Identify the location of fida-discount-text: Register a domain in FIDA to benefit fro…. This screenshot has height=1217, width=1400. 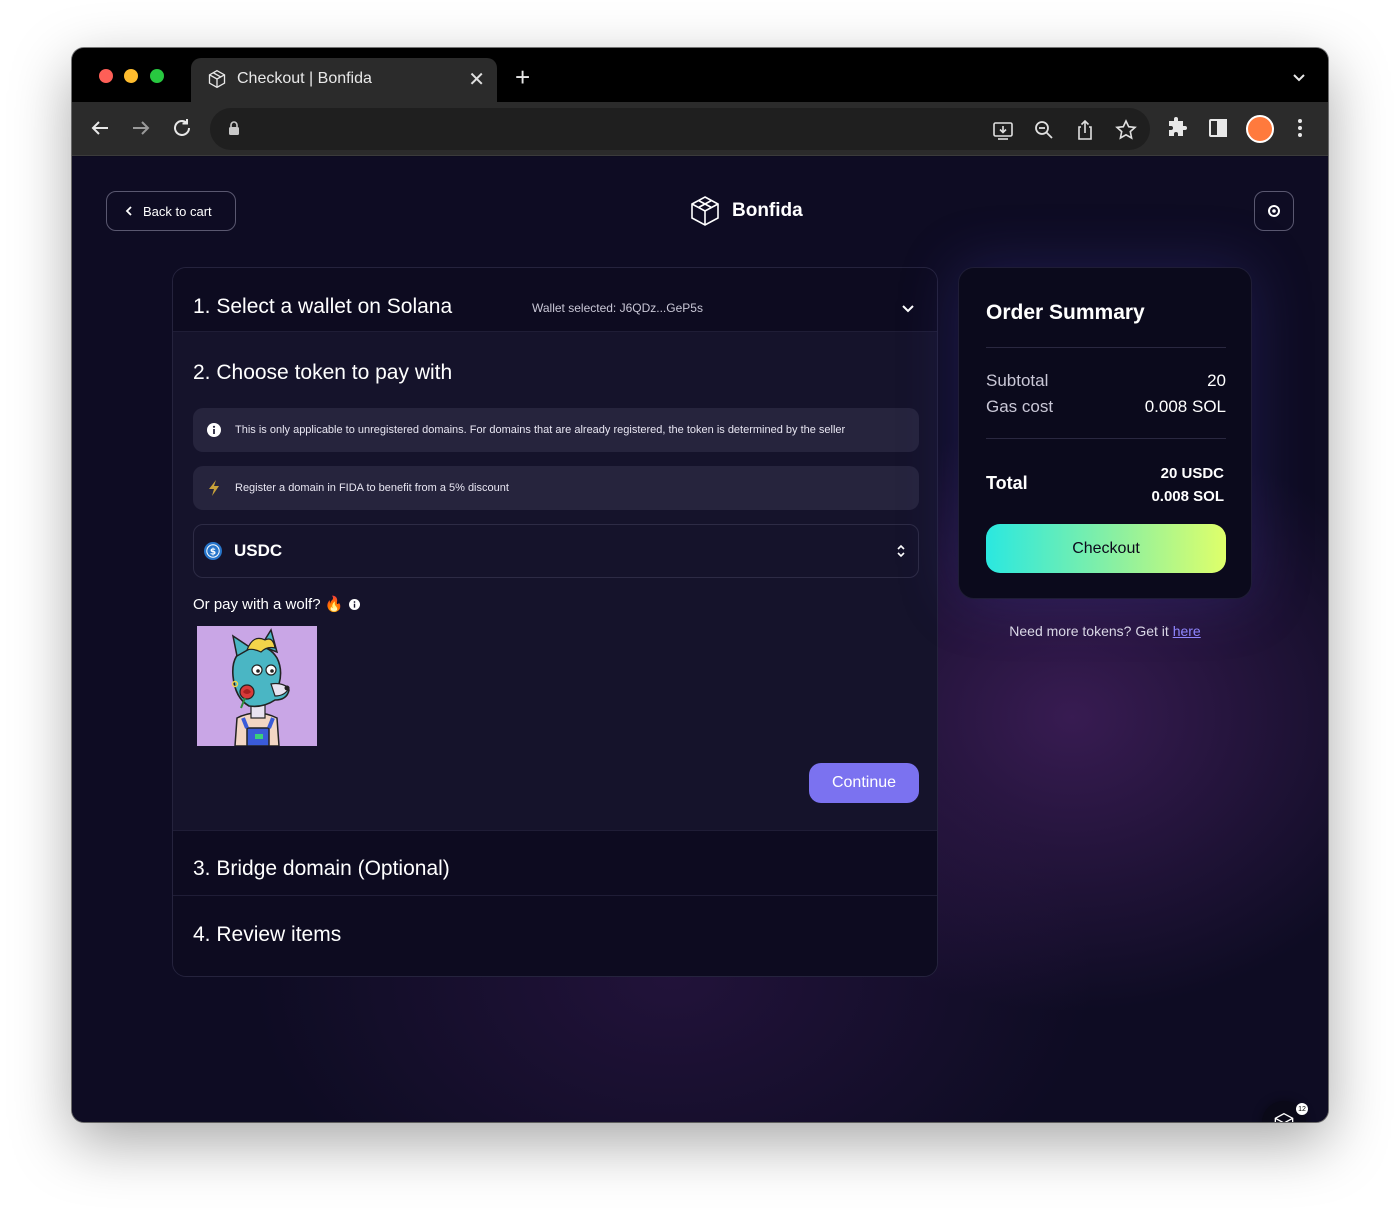
(372, 488).